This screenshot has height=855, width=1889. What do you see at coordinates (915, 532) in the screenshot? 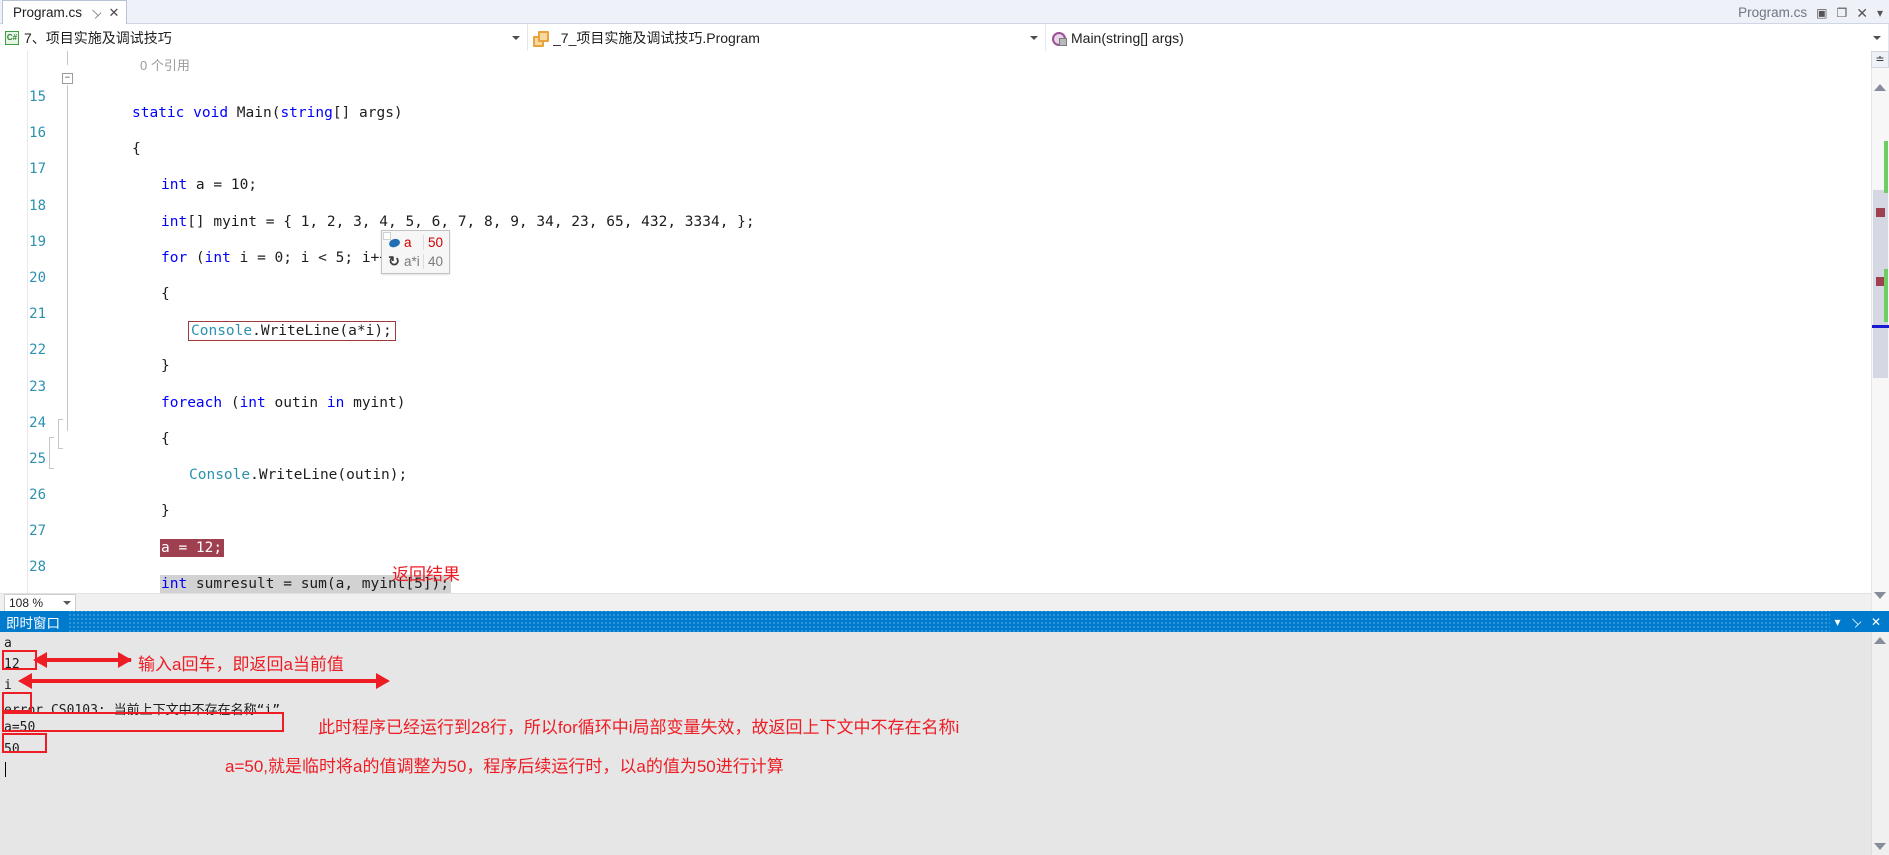
I see `code-line: 27 a = 12;` at bounding box center [915, 532].